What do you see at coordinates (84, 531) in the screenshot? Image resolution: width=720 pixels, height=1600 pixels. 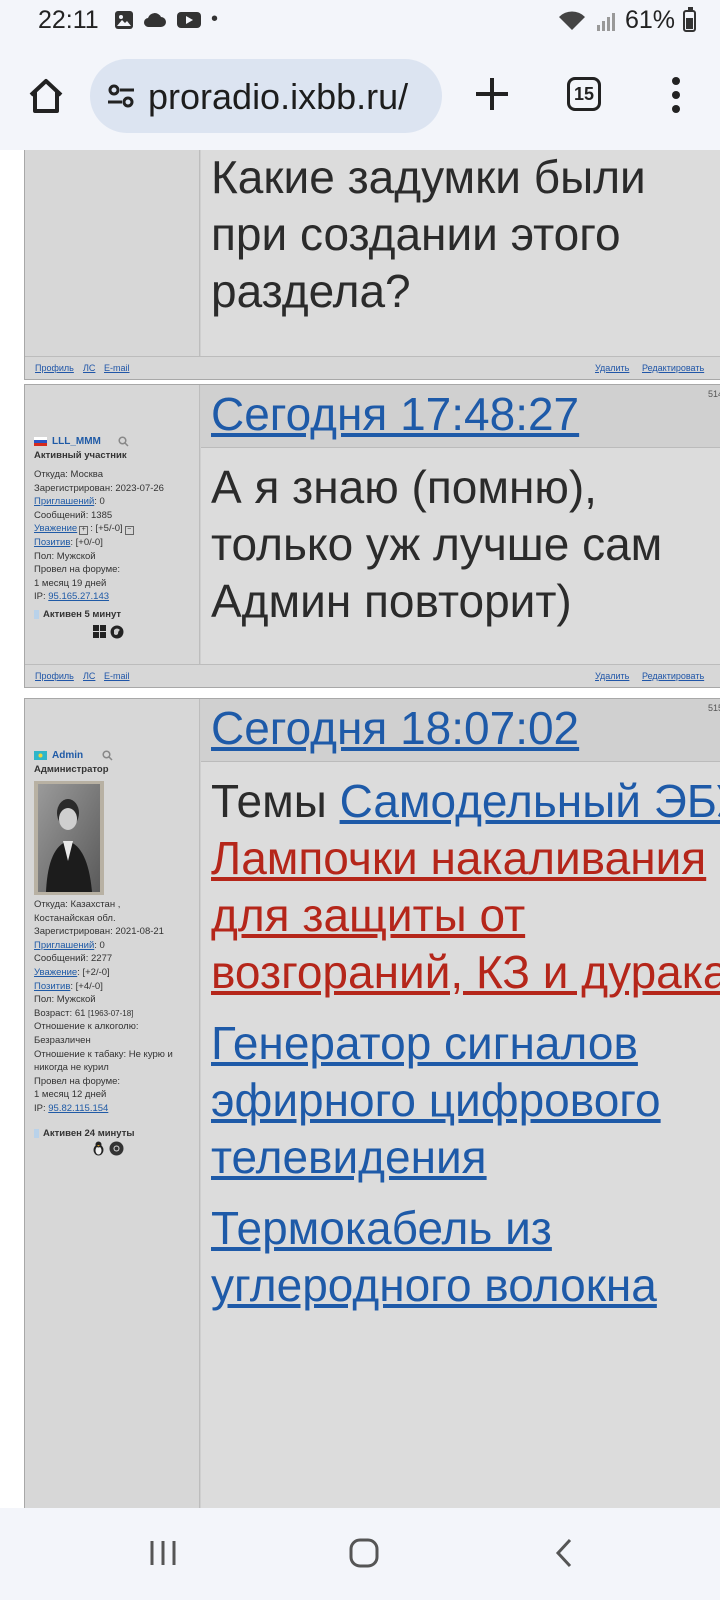 I see `respect-plus-icon: +` at bounding box center [84, 531].